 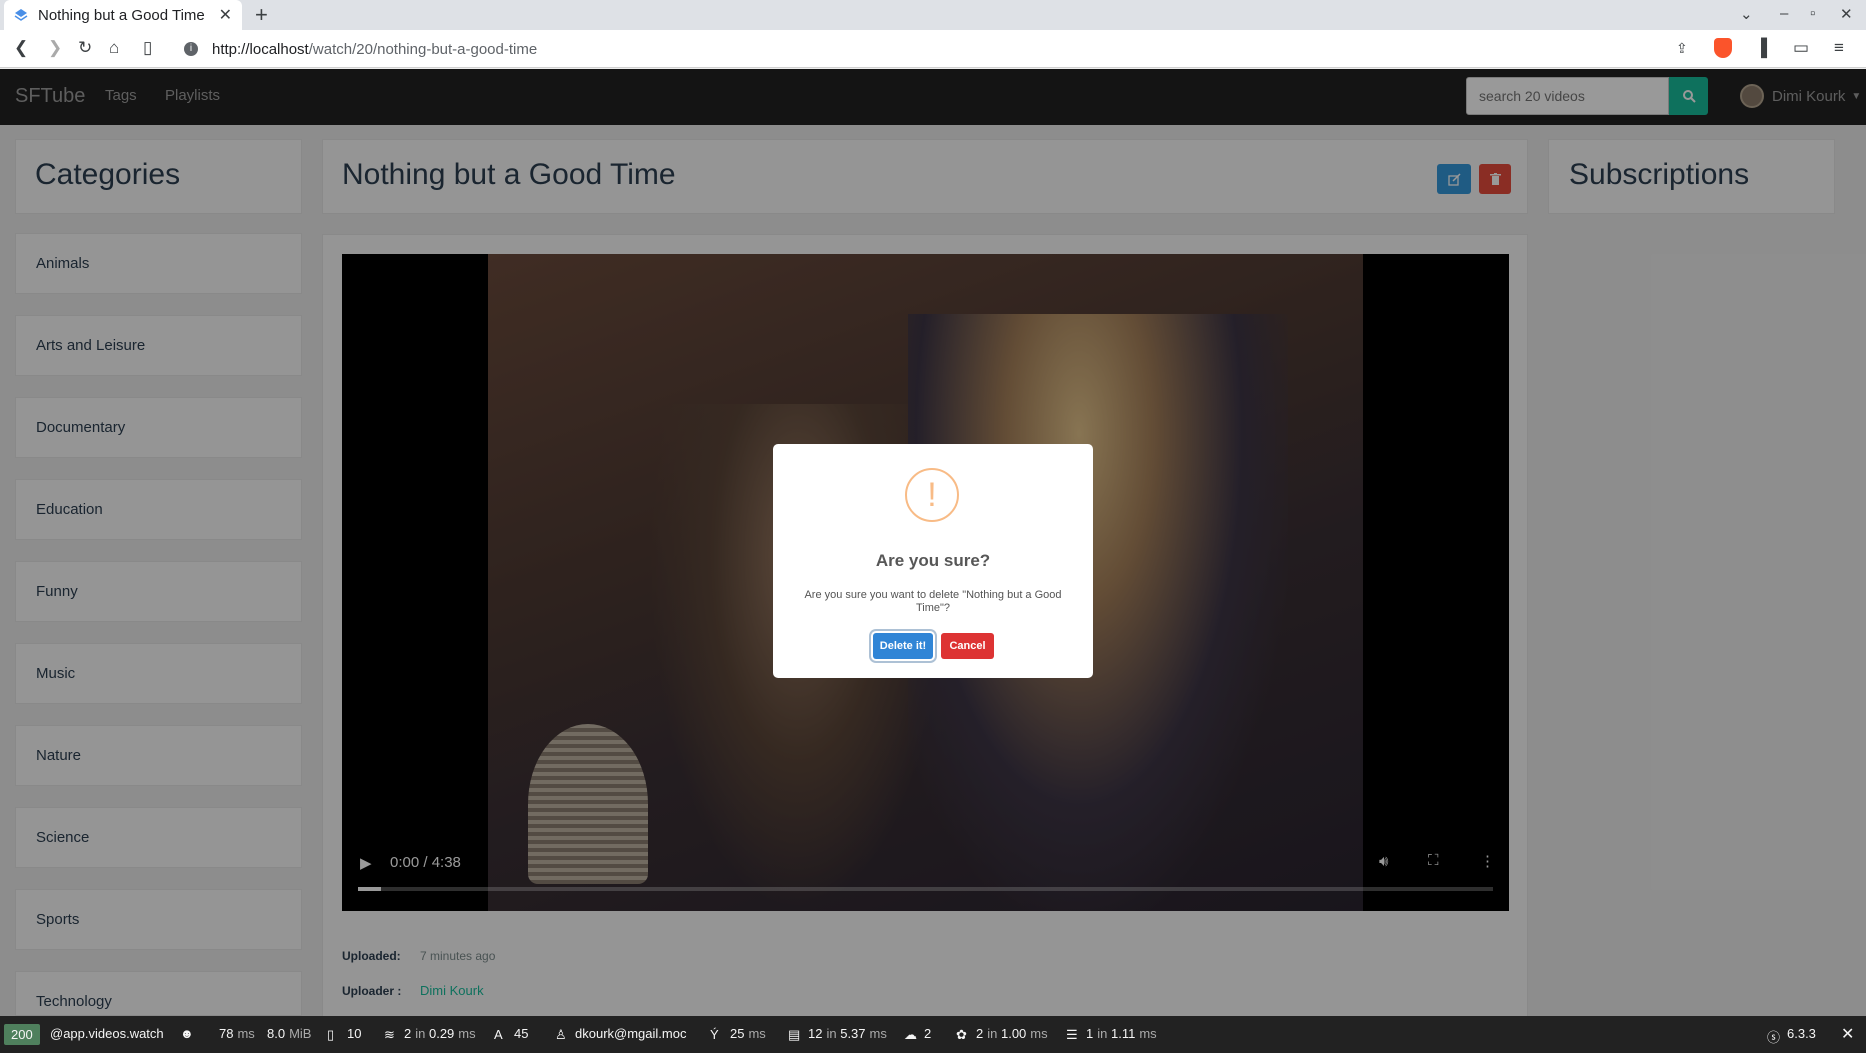 I want to click on toolbar-events: ✿ 2 in 1.00 ms, so click(x=1002, y=1034).